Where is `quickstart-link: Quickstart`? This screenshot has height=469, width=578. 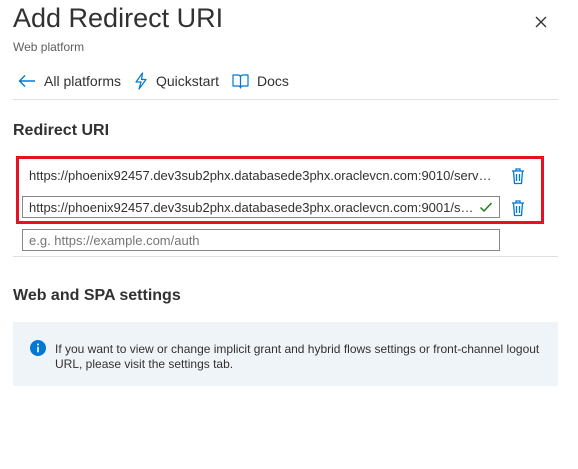
quickstart-link: Quickstart is located at coordinates (176, 81).